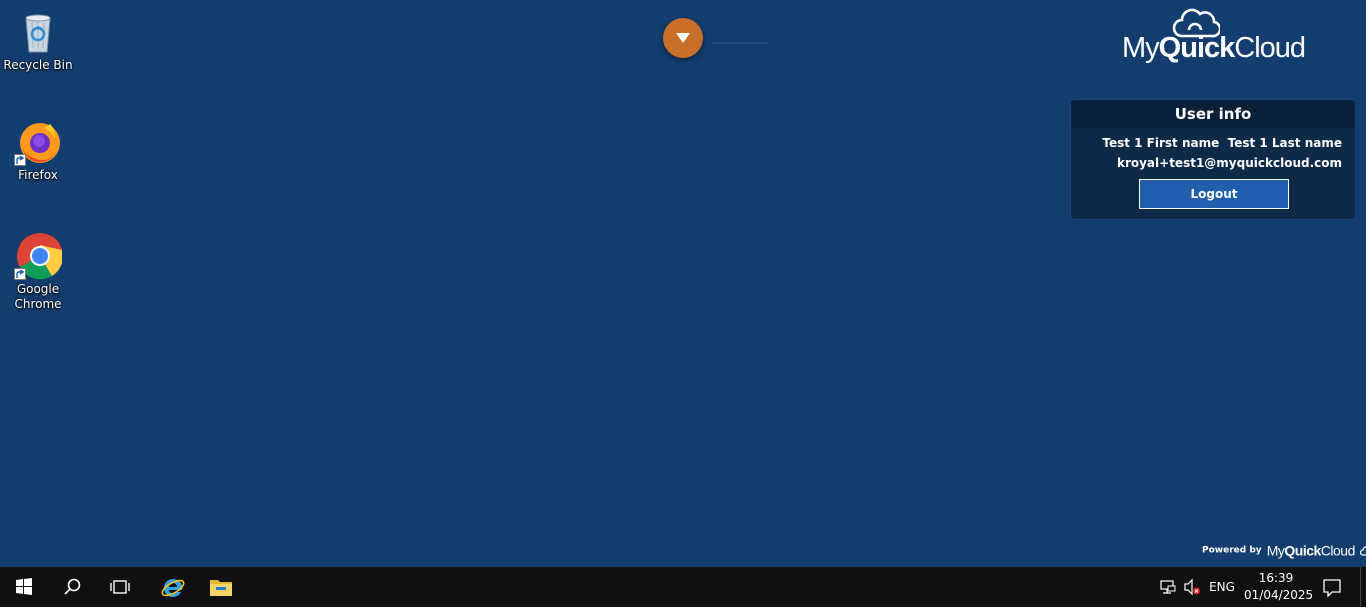  What do you see at coordinates (683, 587) in the screenshot?
I see `taskbar: ENG 16:39 01/04/2025` at bounding box center [683, 587].